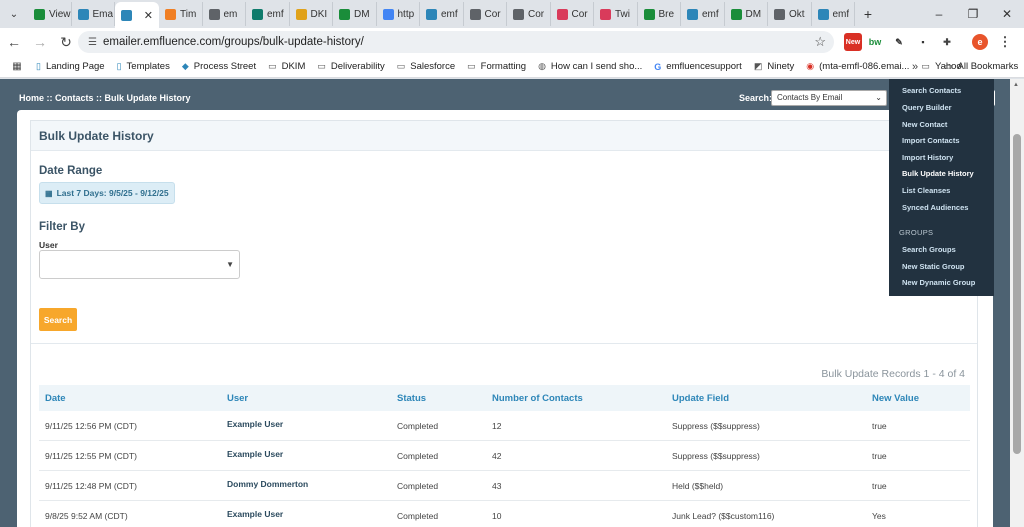 The image size is (1024, 527). Describe the element at coordinates (50, 14) in the screenshot. I see `browser-tab: View` at that location.